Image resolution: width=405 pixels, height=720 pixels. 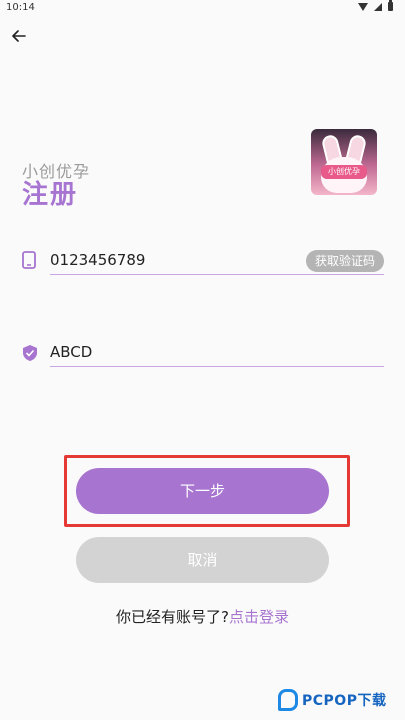 What do you see at coordinates (288, 700) in the screenshot?
I see `watermark-logo-icon` at bounding box center [288, 700].